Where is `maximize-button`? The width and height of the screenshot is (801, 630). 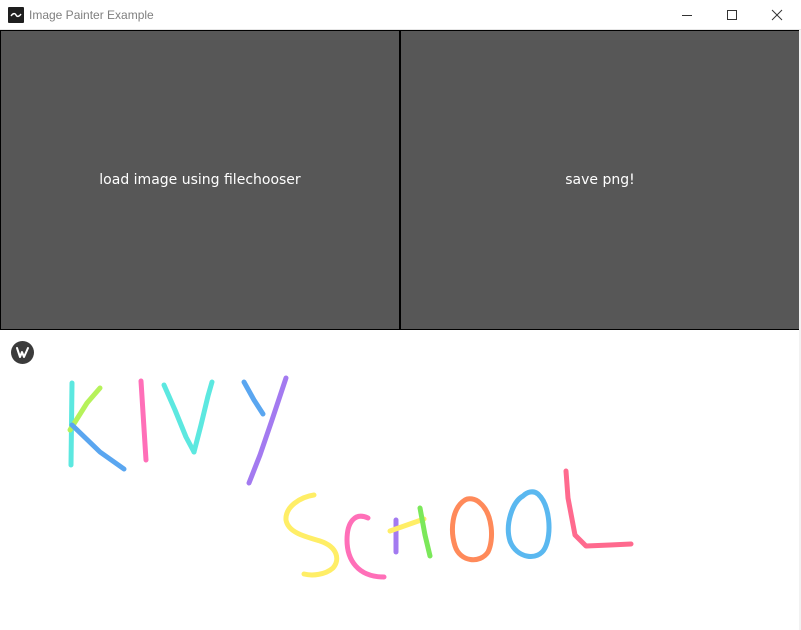
maximize-button is located at coordinates (731, 14).